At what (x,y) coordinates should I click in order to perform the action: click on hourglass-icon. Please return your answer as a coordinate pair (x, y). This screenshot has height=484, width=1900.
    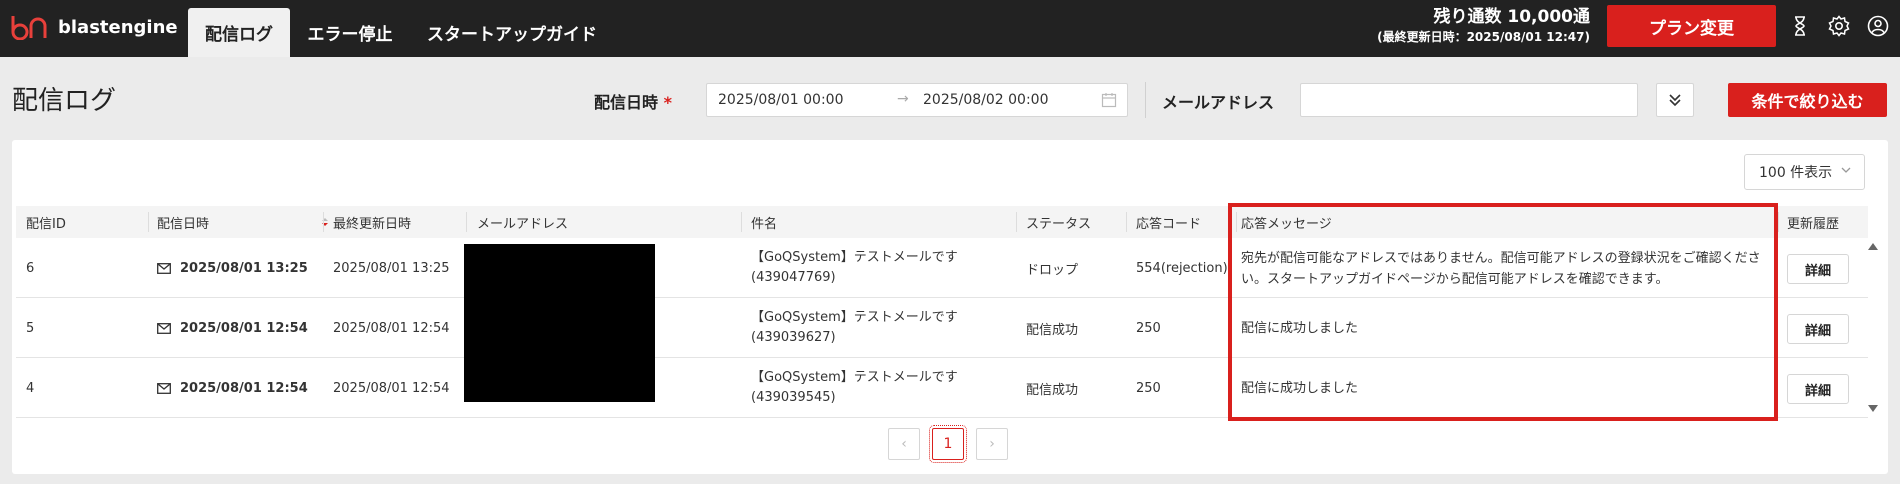
    Looking at the image, I should click on (1800, 26).